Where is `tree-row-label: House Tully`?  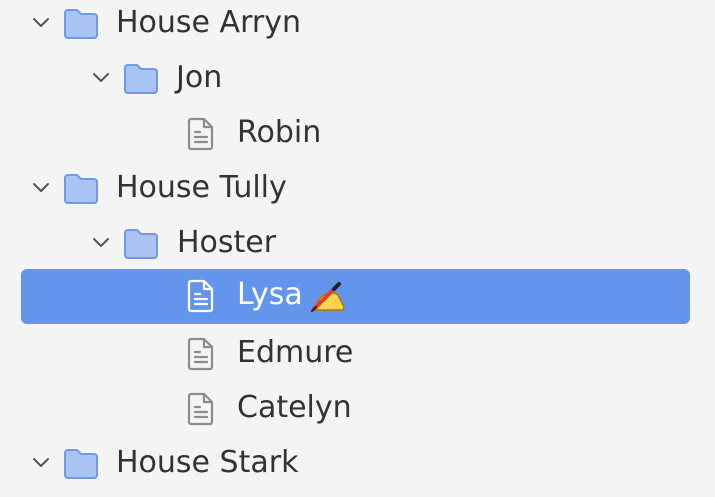 tree-row-label: House Tully is located at coordinates (201, 187).